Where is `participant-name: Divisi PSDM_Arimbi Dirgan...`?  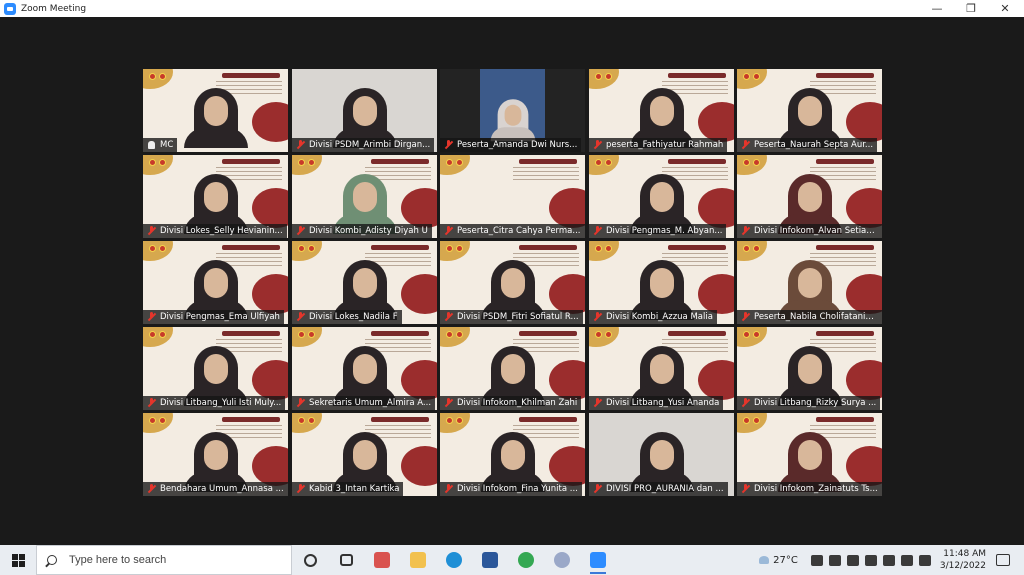 participant-name: Divisi PSDM_Arimbi Dirgan... is located at coordinates (370, 145).